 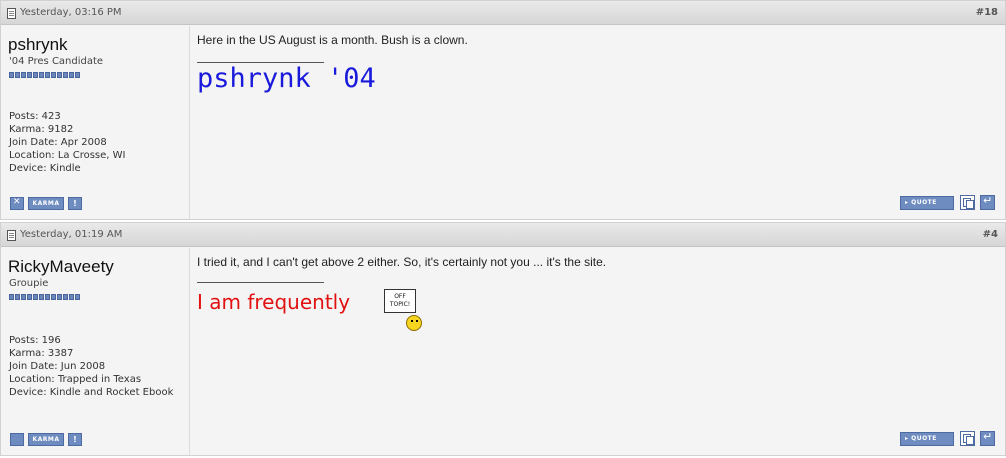 I want to click on user-karma: Karma: 9182, so click(x=41, y=129).